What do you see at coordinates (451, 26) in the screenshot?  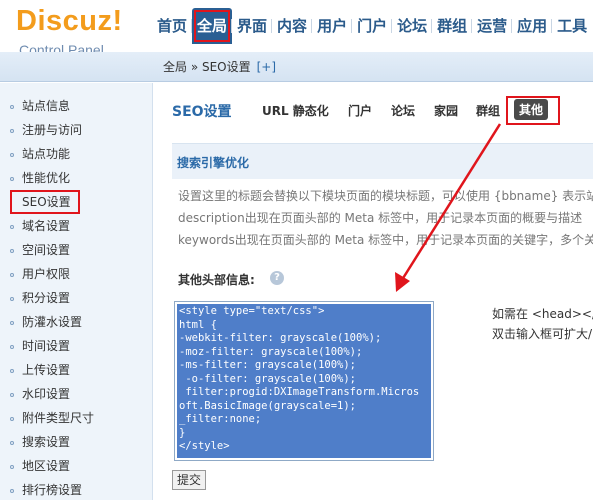 I see `topnav-item-groups: 群组` at bounding box center [451, 26].